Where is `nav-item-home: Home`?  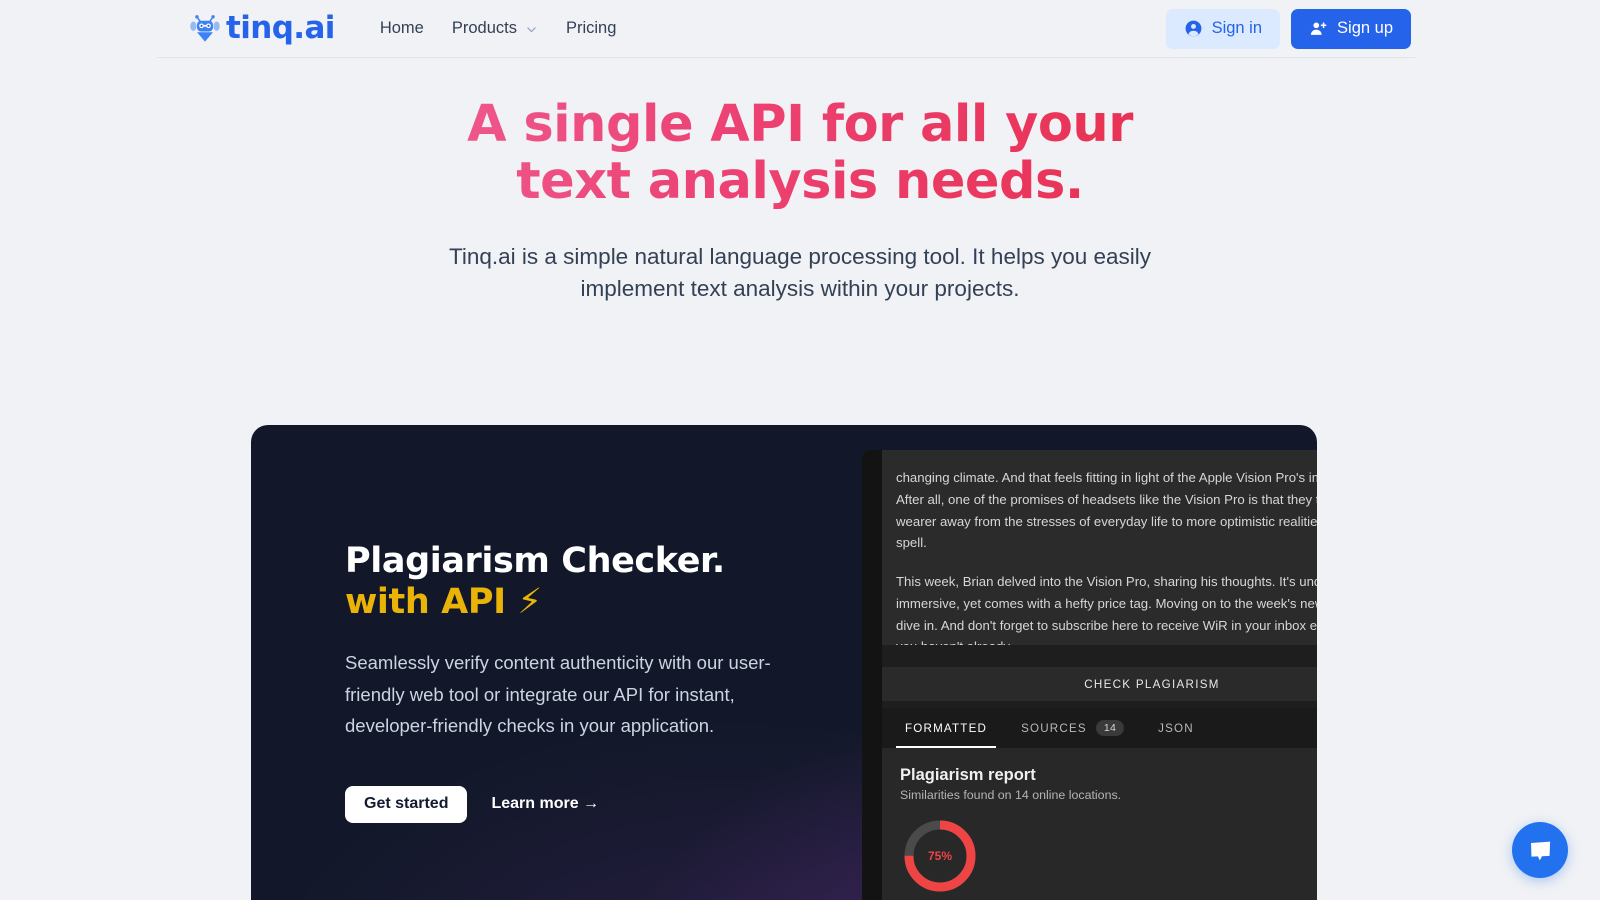 nav-item-home: Home is located at coordinates (402, 28).